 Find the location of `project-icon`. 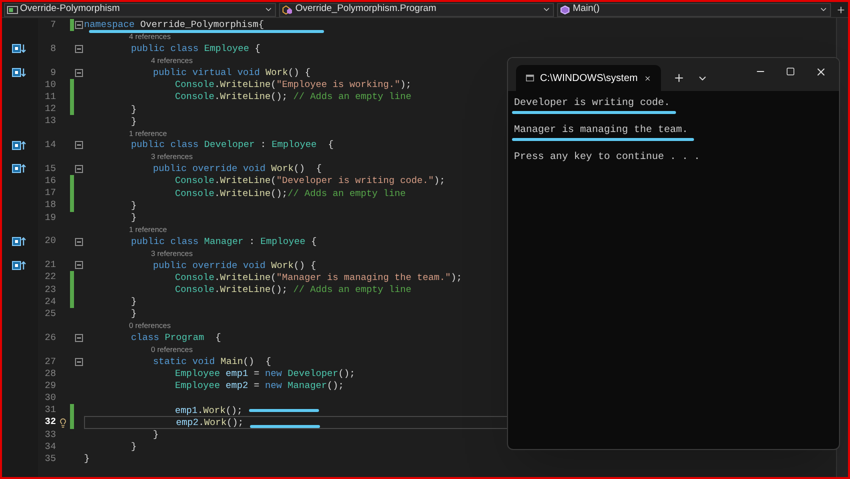

project-icon is located at coordinates (12, 10).